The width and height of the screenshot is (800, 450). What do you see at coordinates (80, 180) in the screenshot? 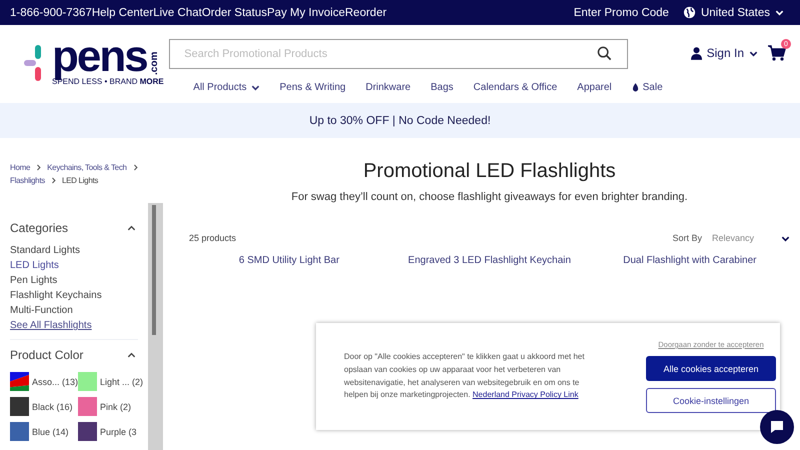
I see `breadcrumb-current: LED Lights` at bounding box center [80, 180].